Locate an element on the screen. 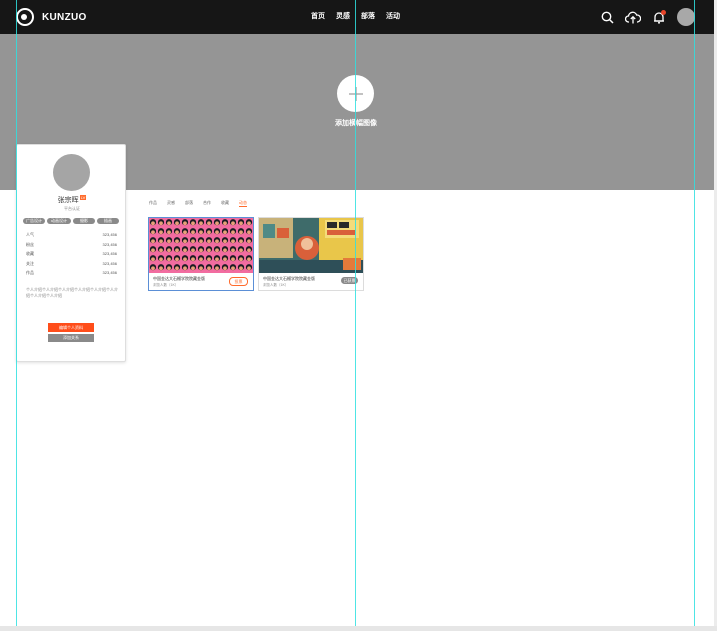 This screenshot has width=717, height=631. tab-activity: 动态 is located at coordinates (243, 203).